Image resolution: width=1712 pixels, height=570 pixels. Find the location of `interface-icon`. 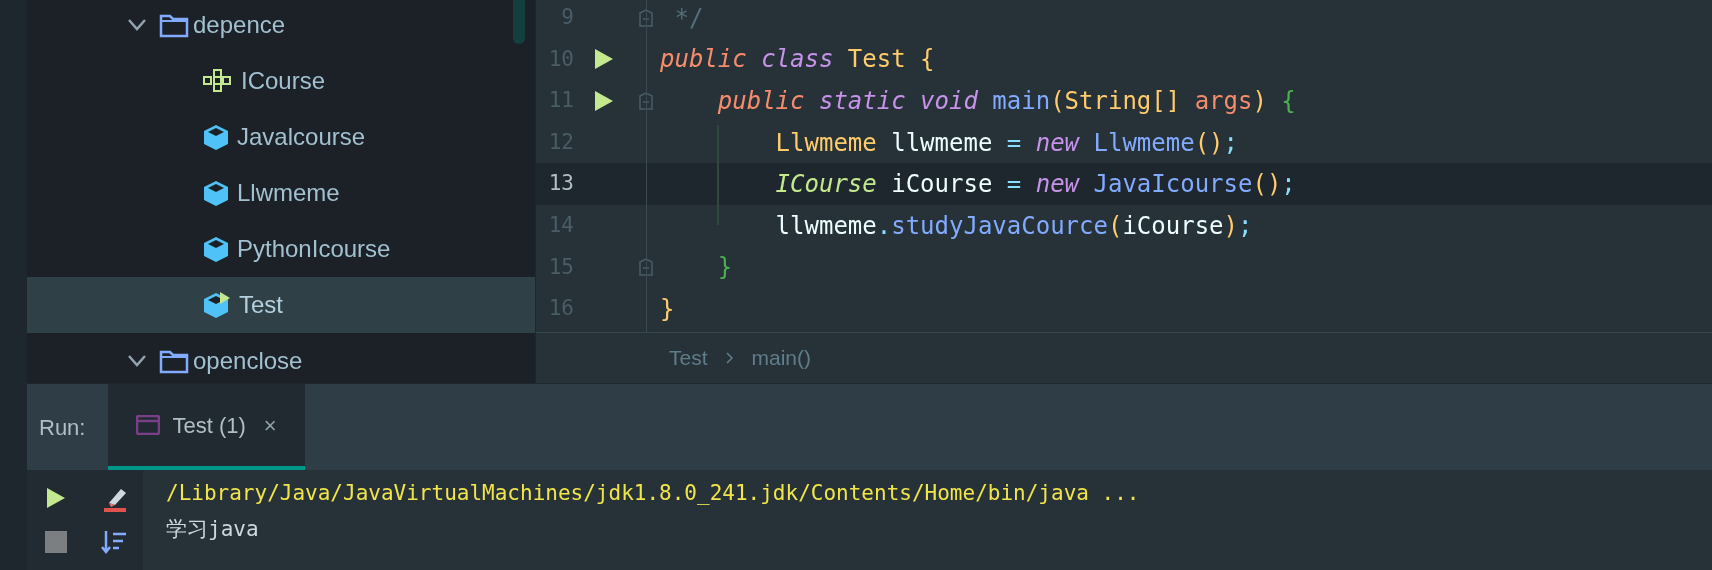

interface-icon is located at coordinates (218, 81).